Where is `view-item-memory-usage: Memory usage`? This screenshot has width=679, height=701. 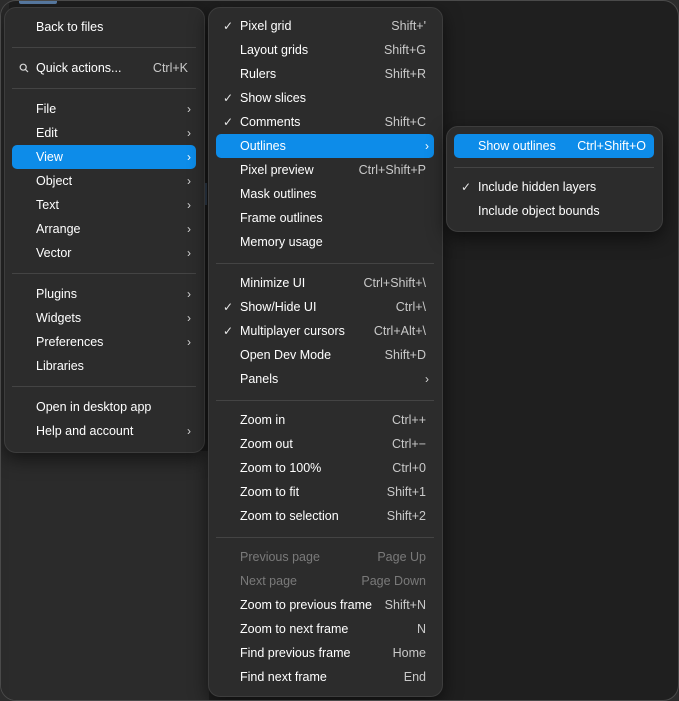
view-item-memory-usage: Memory usage is located at coordinates (325, 242).